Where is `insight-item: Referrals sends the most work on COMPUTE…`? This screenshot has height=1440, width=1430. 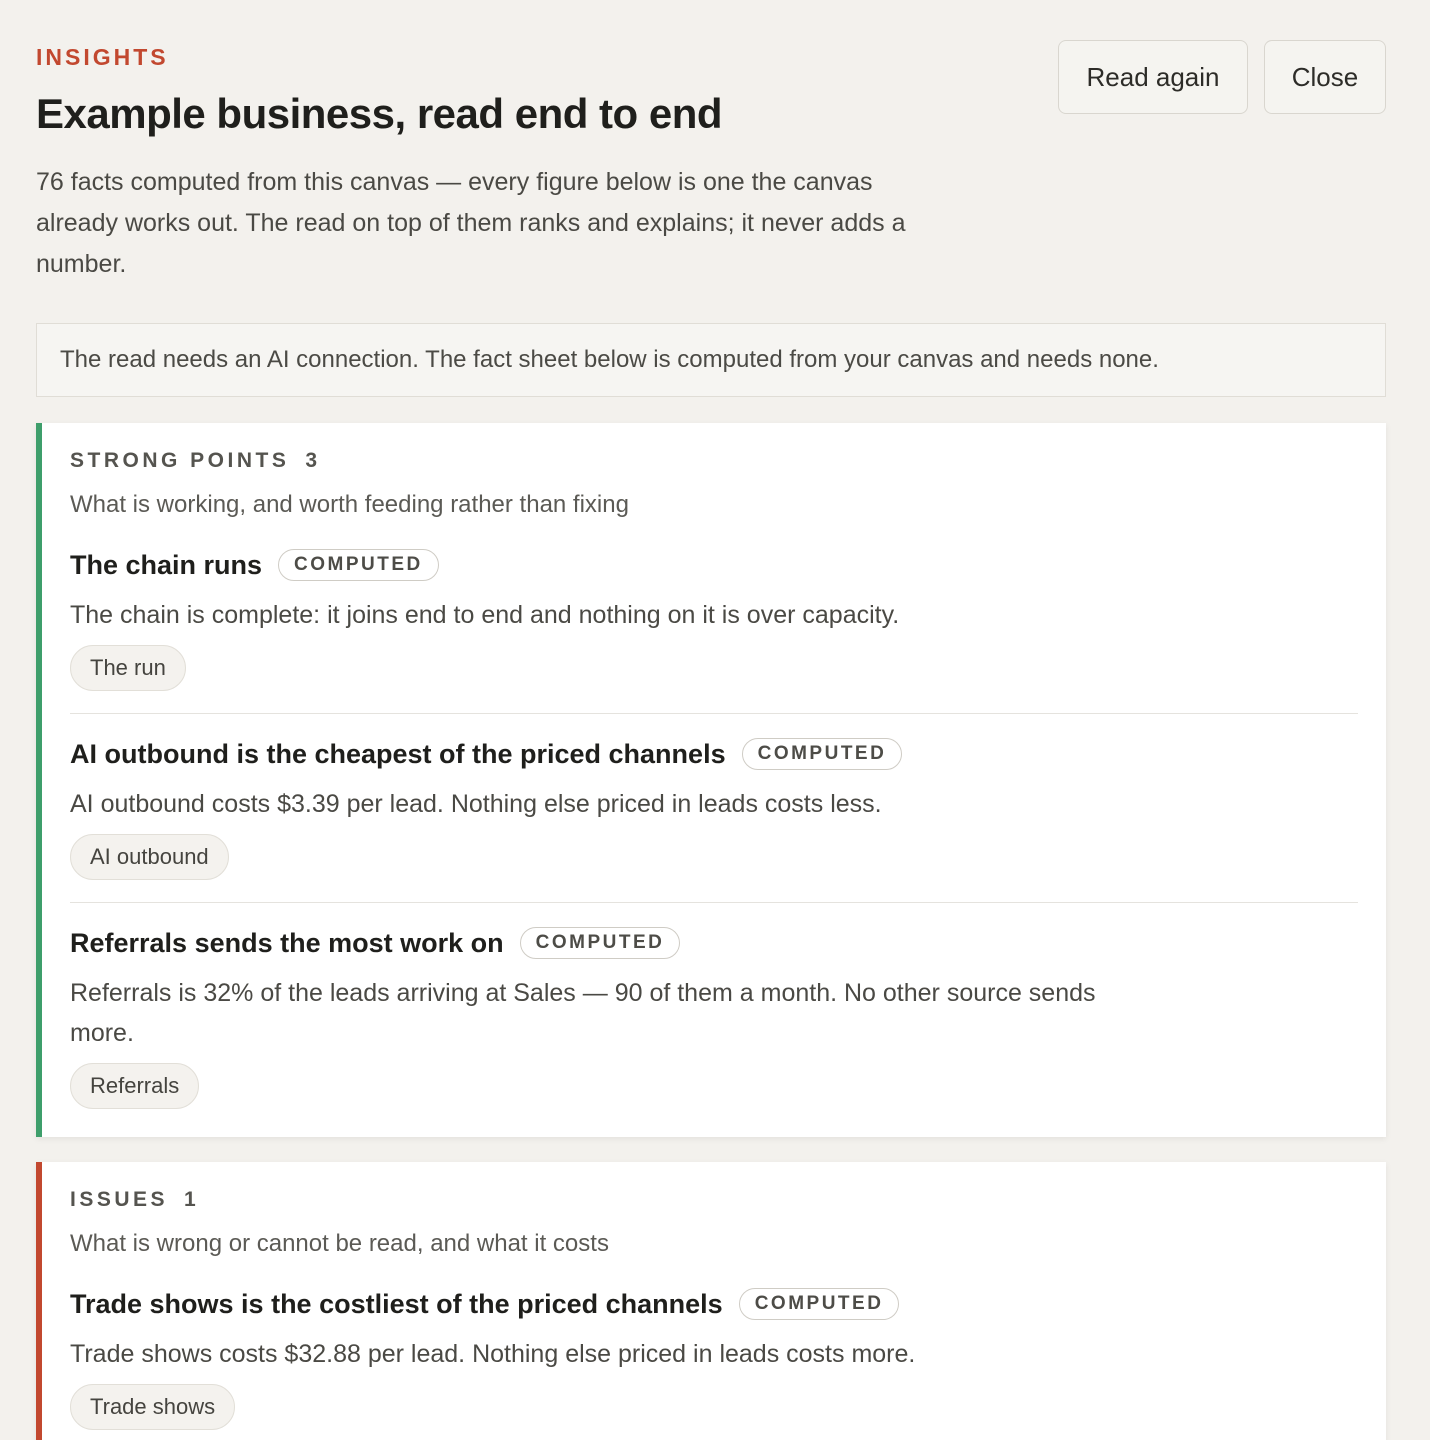
insight-item: Referrals sends the most work on COMPUTE… is located at coordinates (714, 1006).